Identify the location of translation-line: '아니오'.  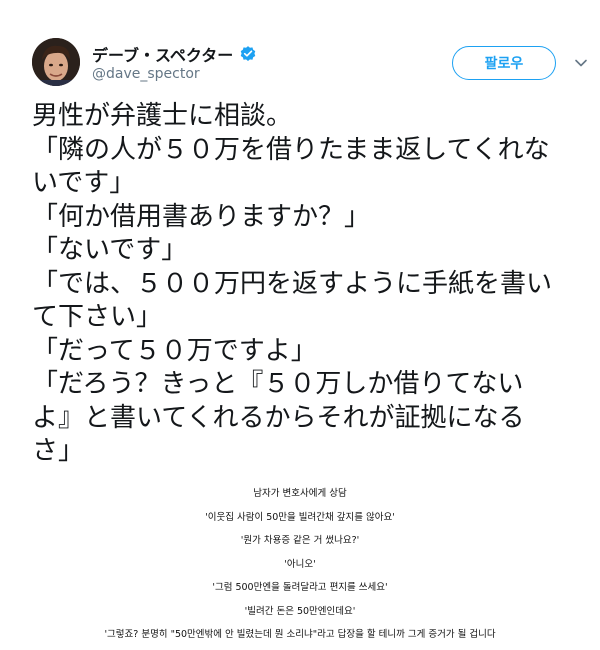
(300, 564).